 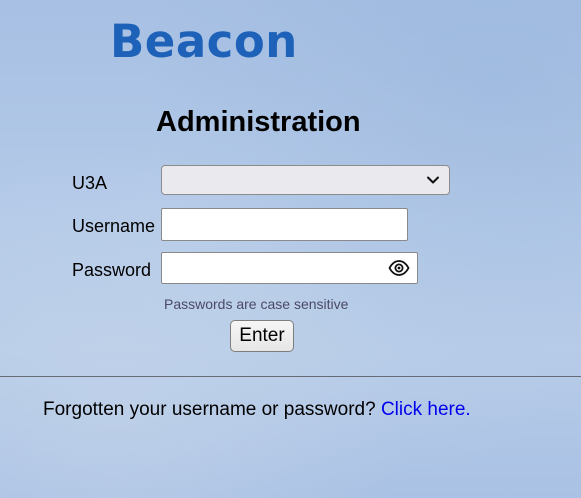 I want to click on username-input, so click(x=284, y=224).